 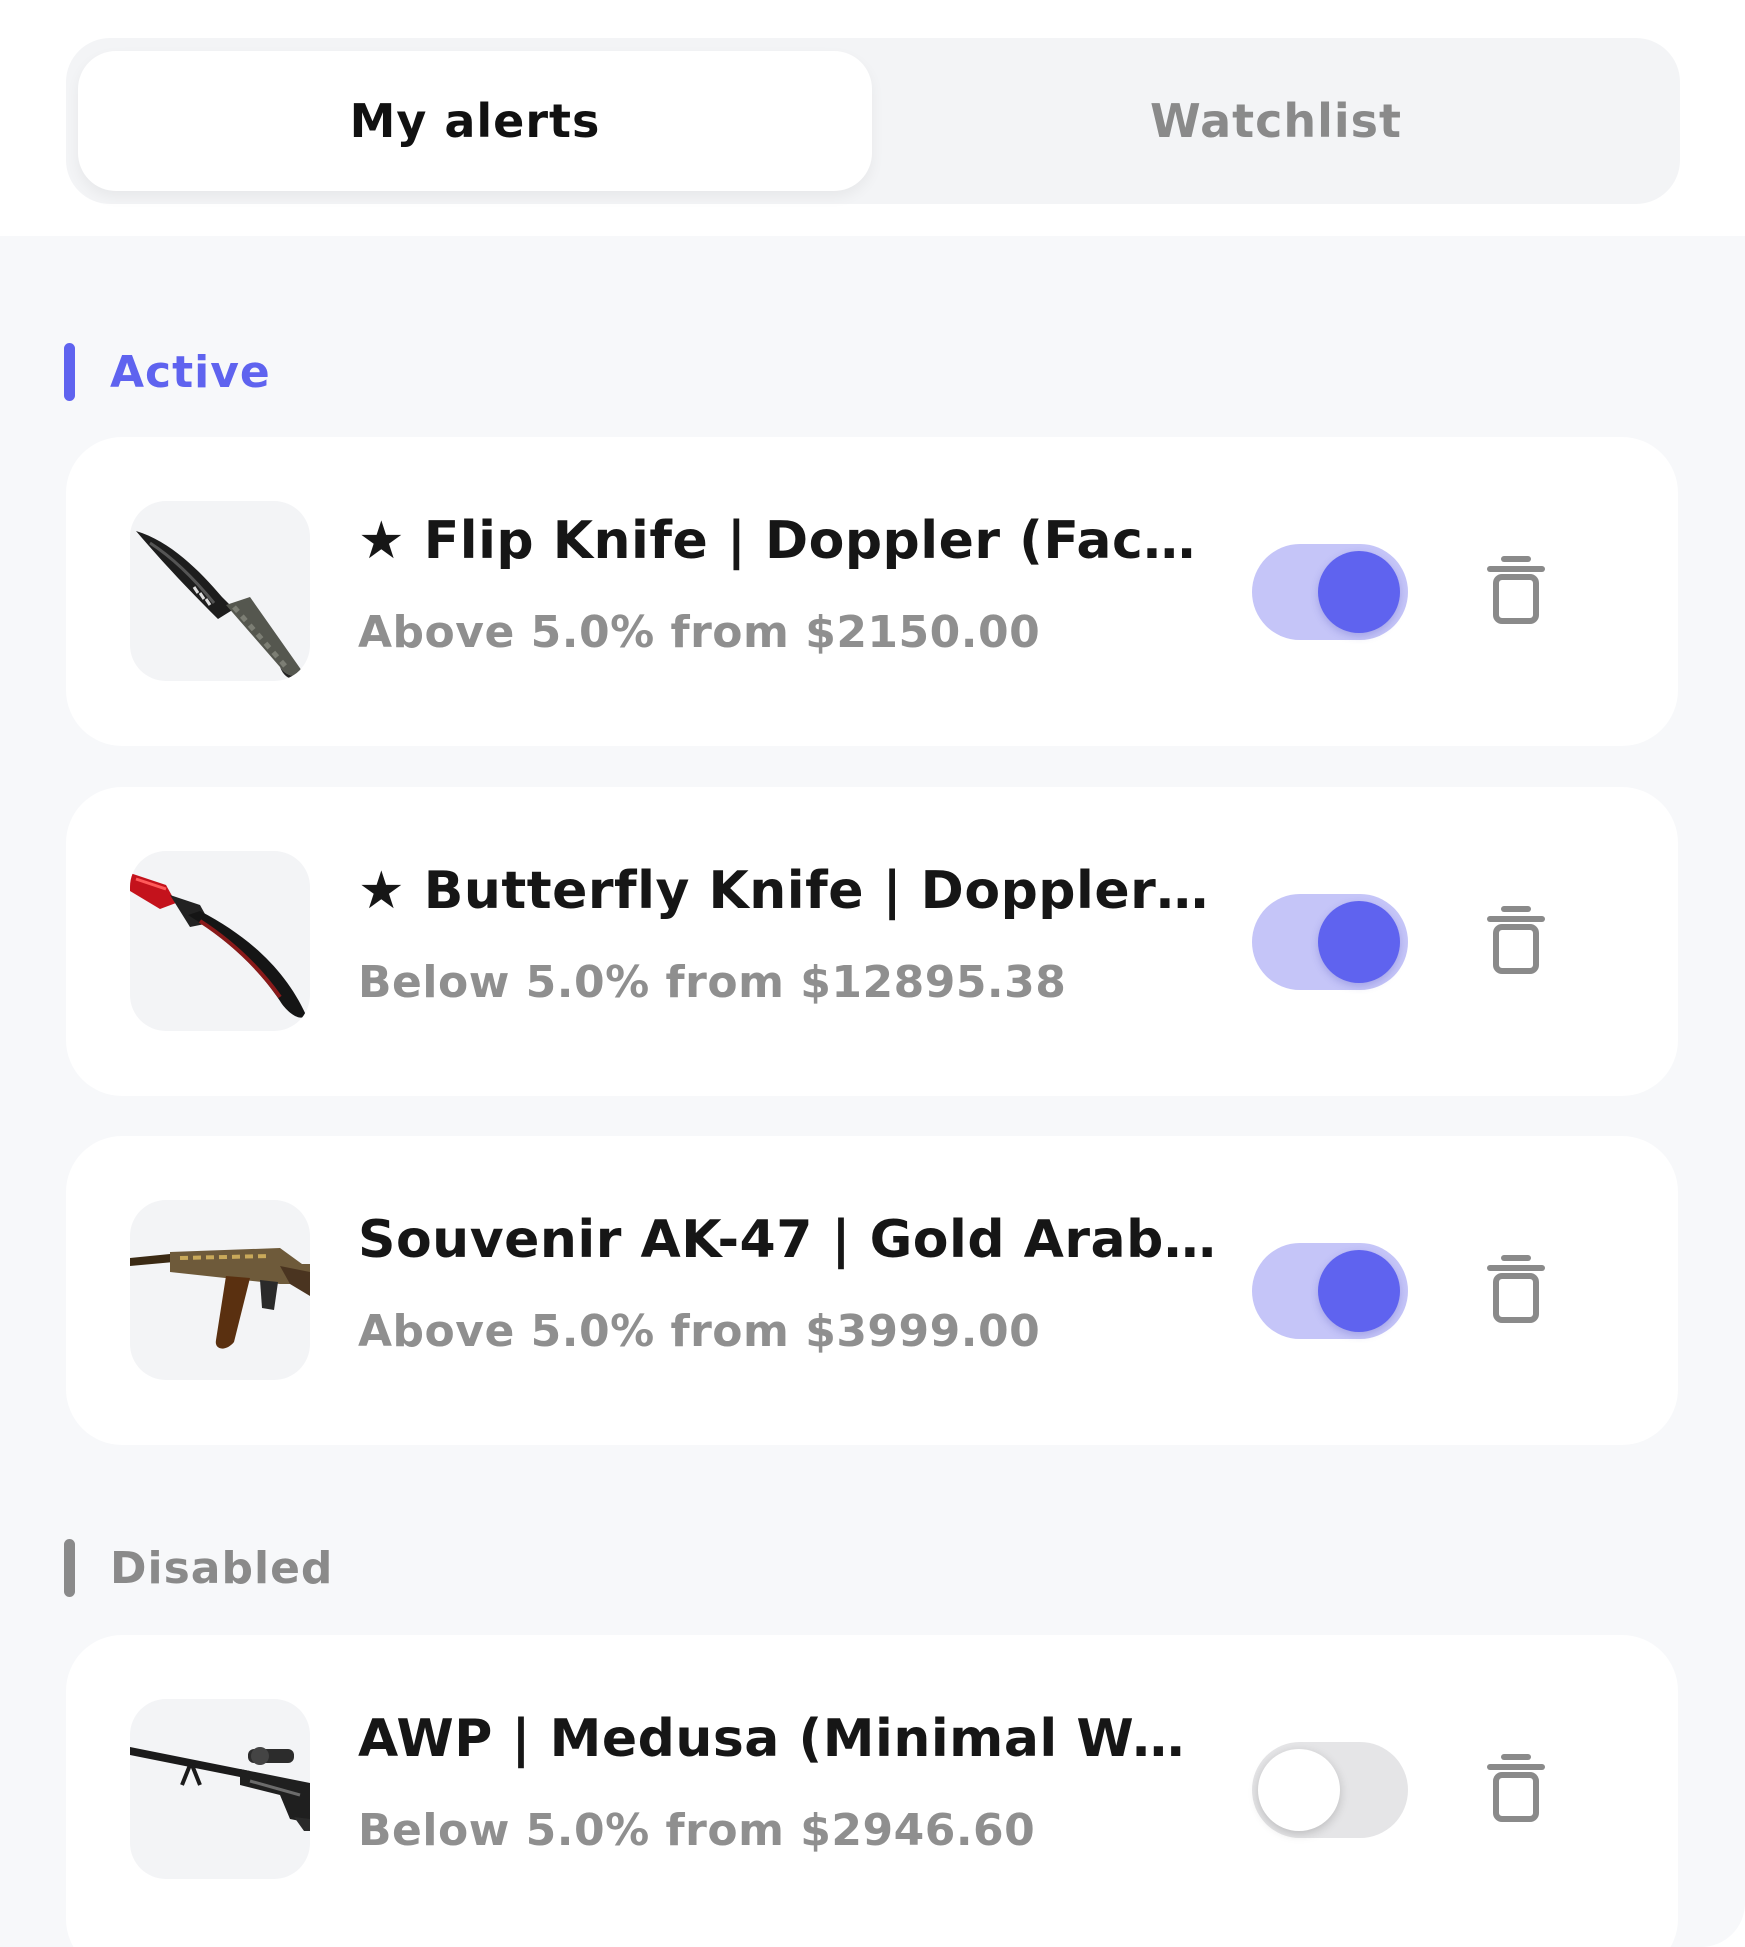 What do you see at coordinates (475, 121) in the screenshot?
I see `tab-my-alerts: My alerts` at bounding box center [475, 121].